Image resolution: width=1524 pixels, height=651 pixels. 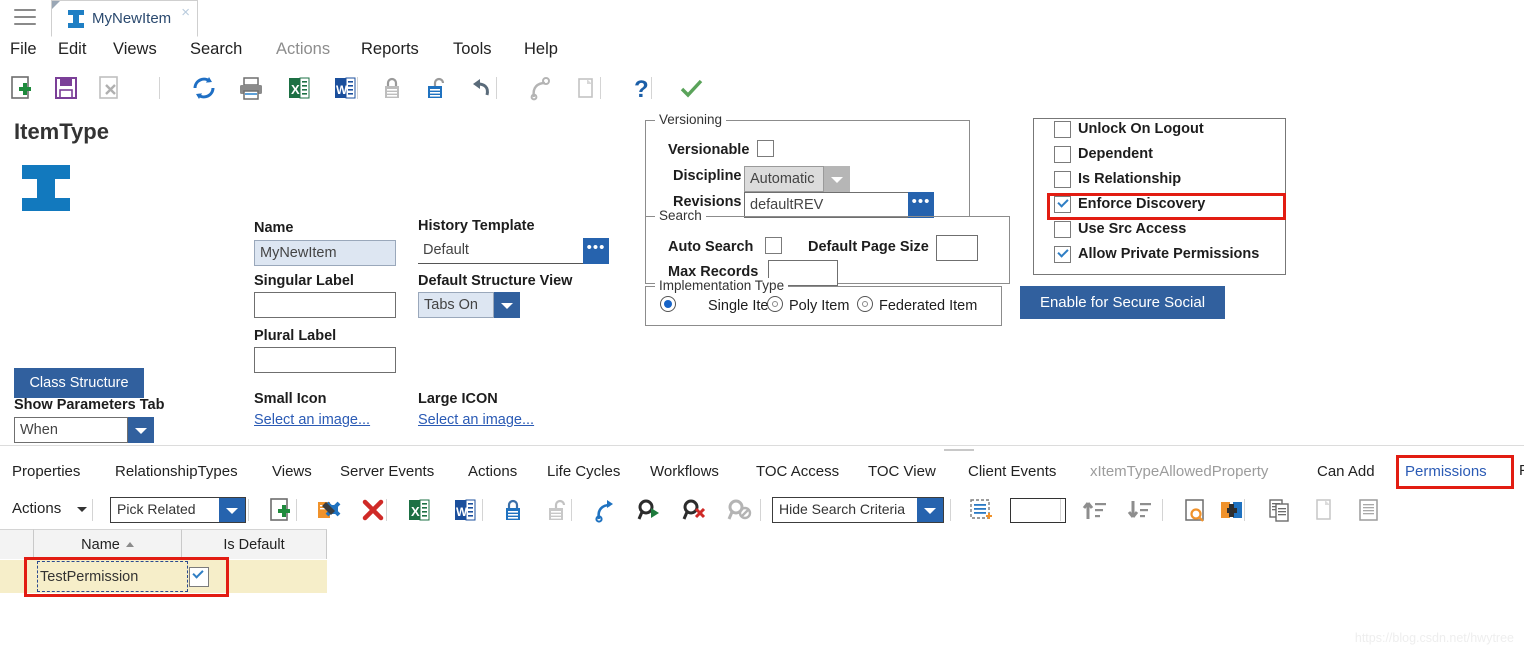 What do you see at coordinates (390, 49) in the screenshot?
I see `menu-item-reports: Reports` at bounding box center [390, 49].